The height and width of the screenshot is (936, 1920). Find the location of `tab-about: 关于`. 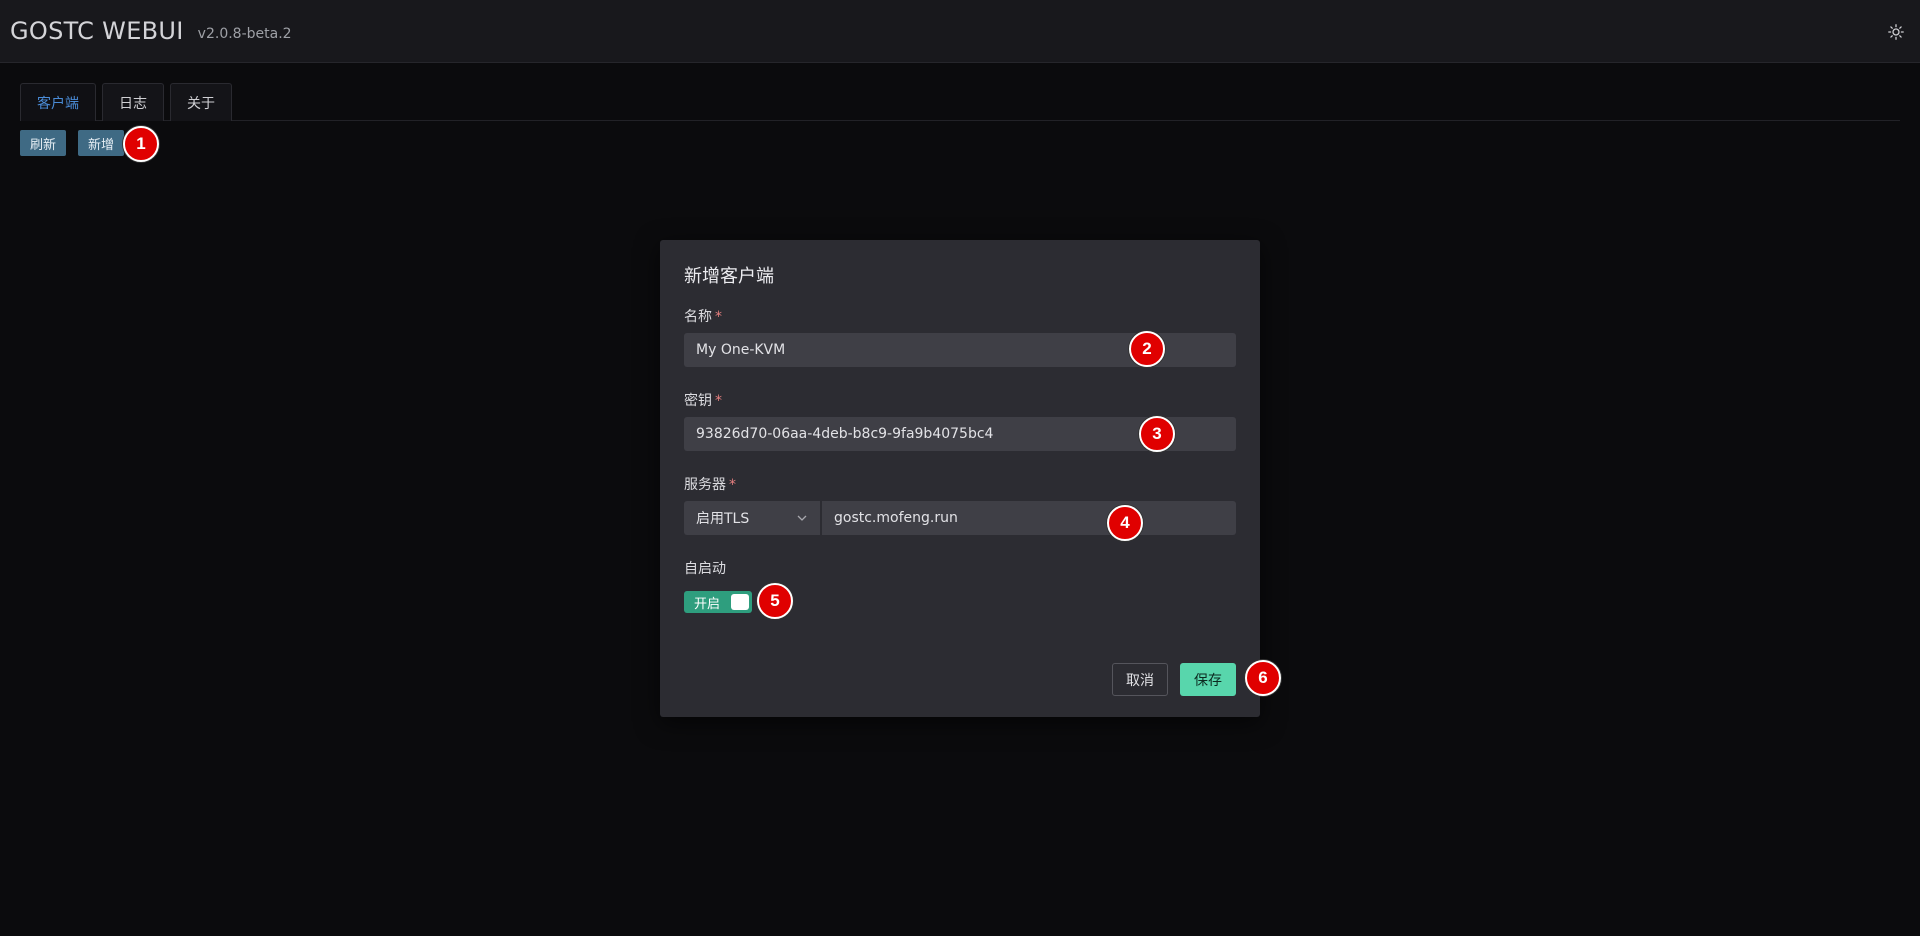

tab-about: 关于 is located at coordinates (201, 102).